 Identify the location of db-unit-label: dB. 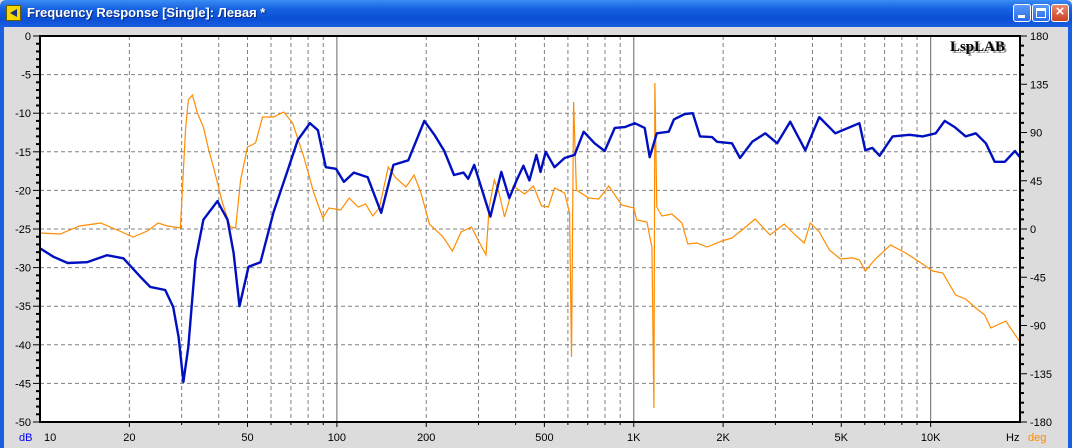
(25, 438).